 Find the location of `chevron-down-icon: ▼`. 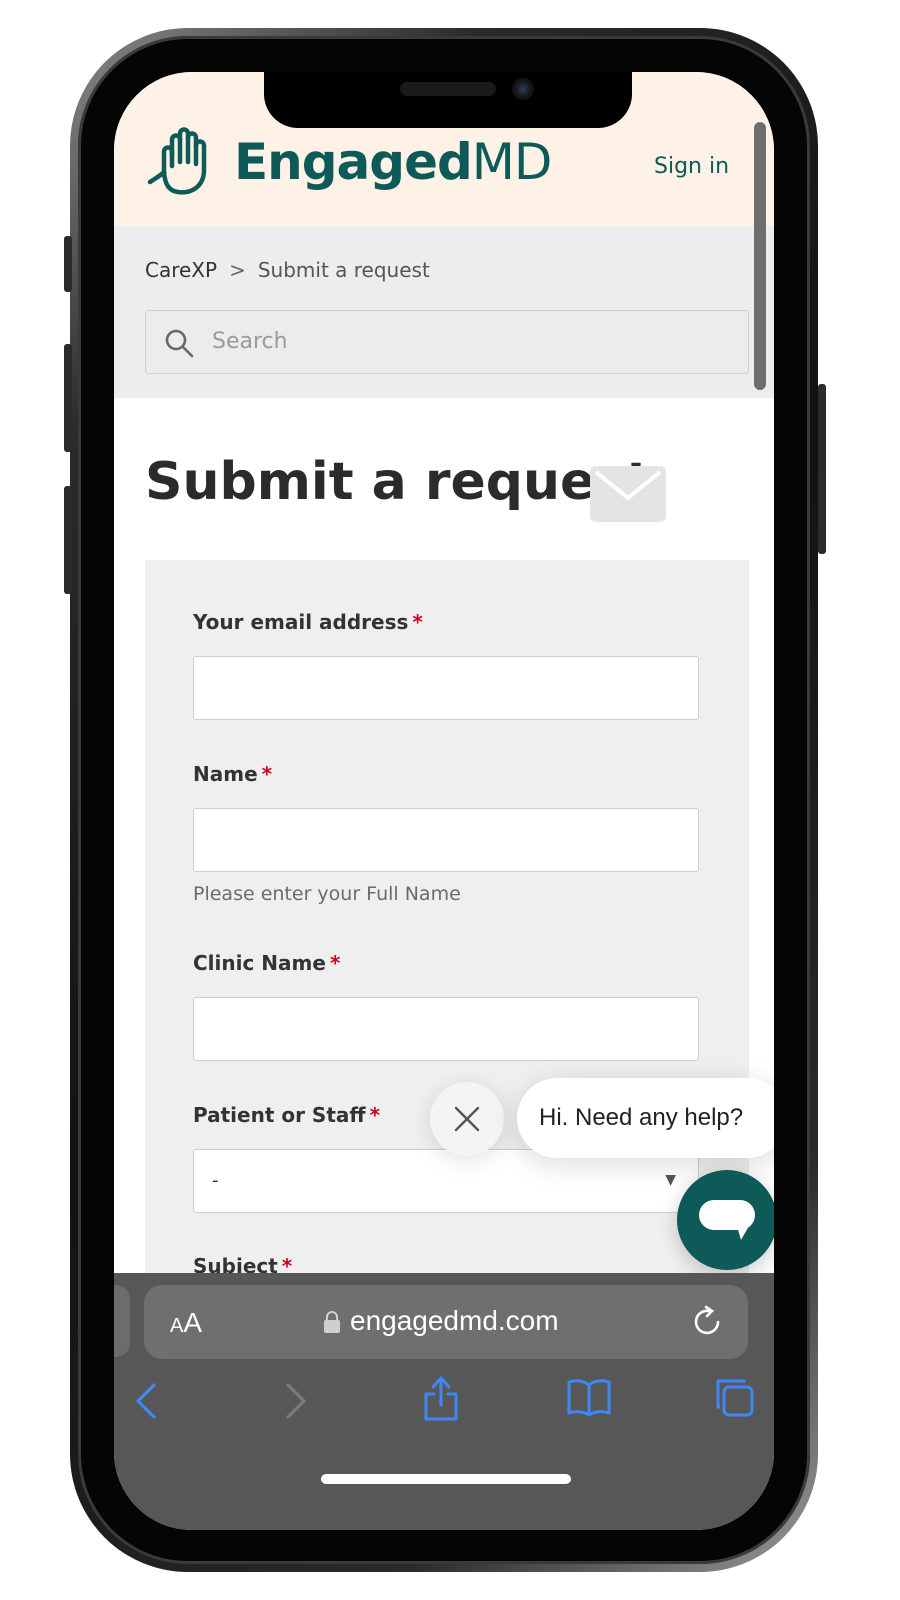

chevron-down-icon: ▼ is located at coordinates (670, 1180).